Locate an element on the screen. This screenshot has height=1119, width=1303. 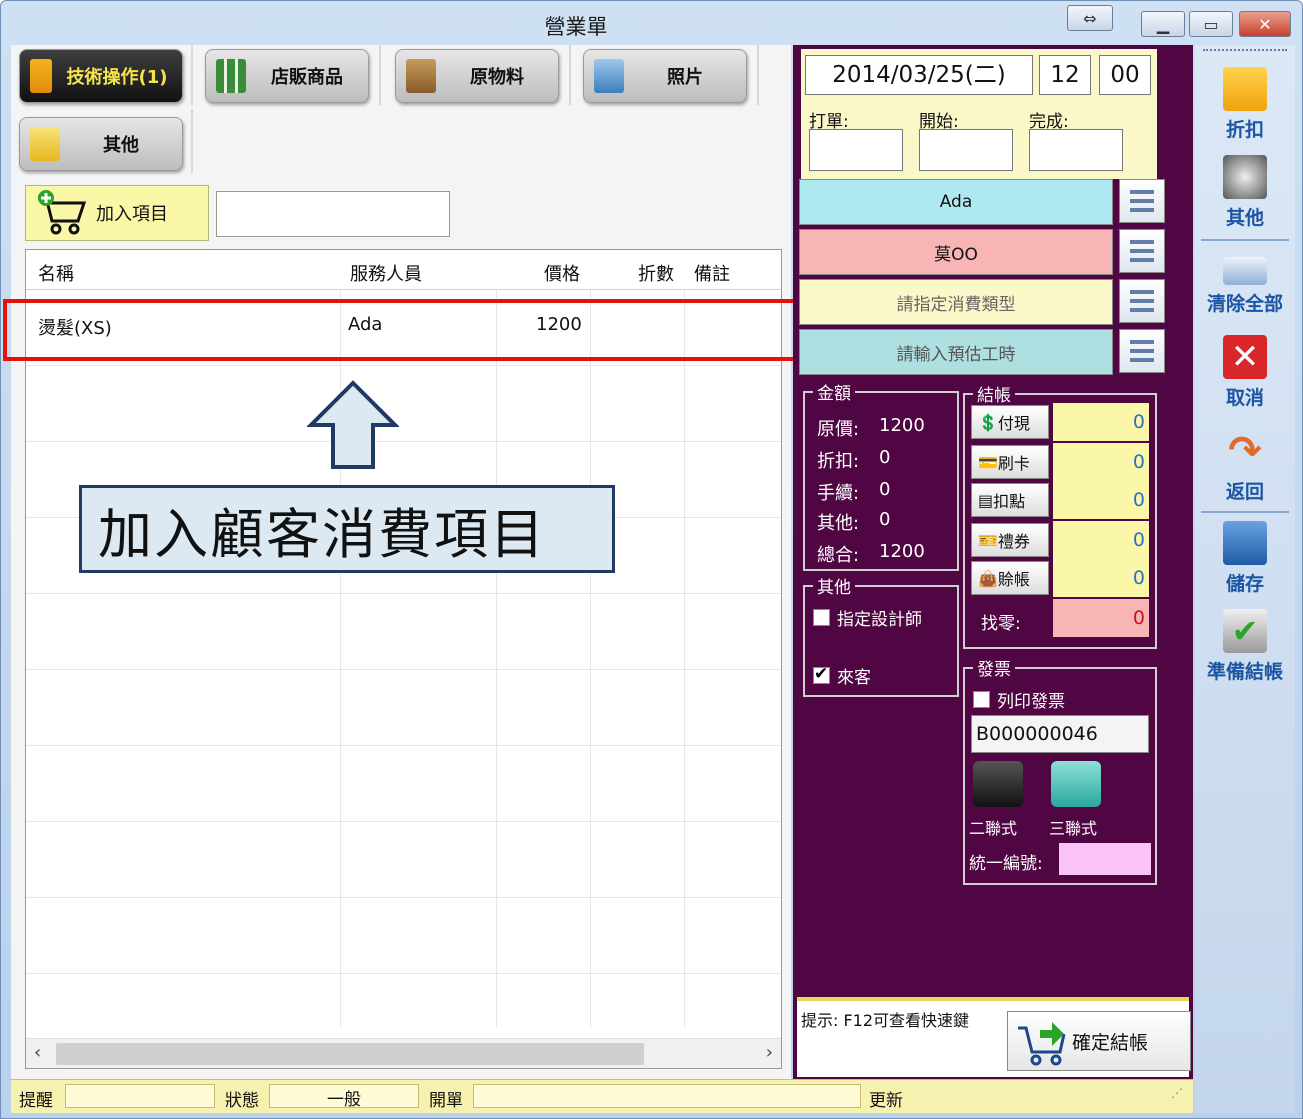
resize-grip-icon: ⋰ is located at coordinates (1177, 1093).